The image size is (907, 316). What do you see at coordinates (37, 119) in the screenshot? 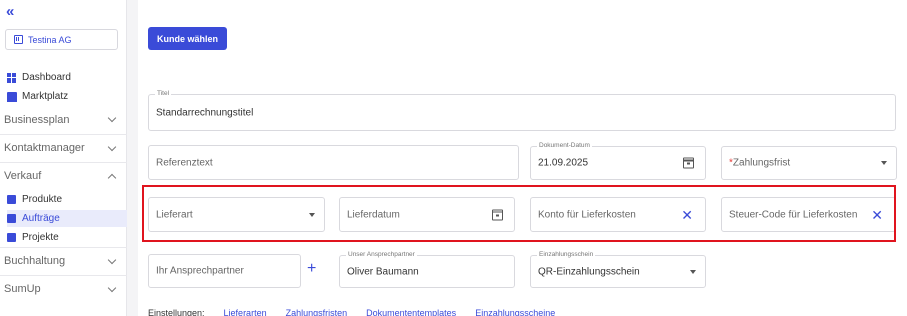
I see `section-label: Businessplan` at bounding box center [37, 119].